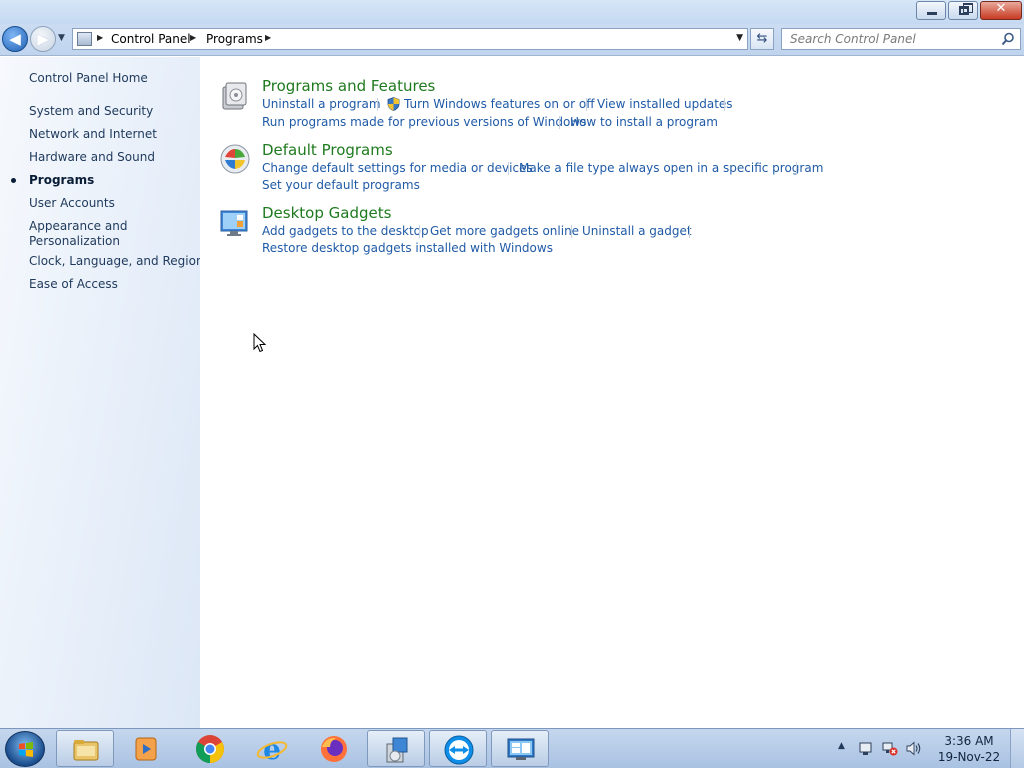 Image resolution: width=1024 pixels, height=768 pixels. I want to click on refresh-icon: ⇆, so click(762, 38).